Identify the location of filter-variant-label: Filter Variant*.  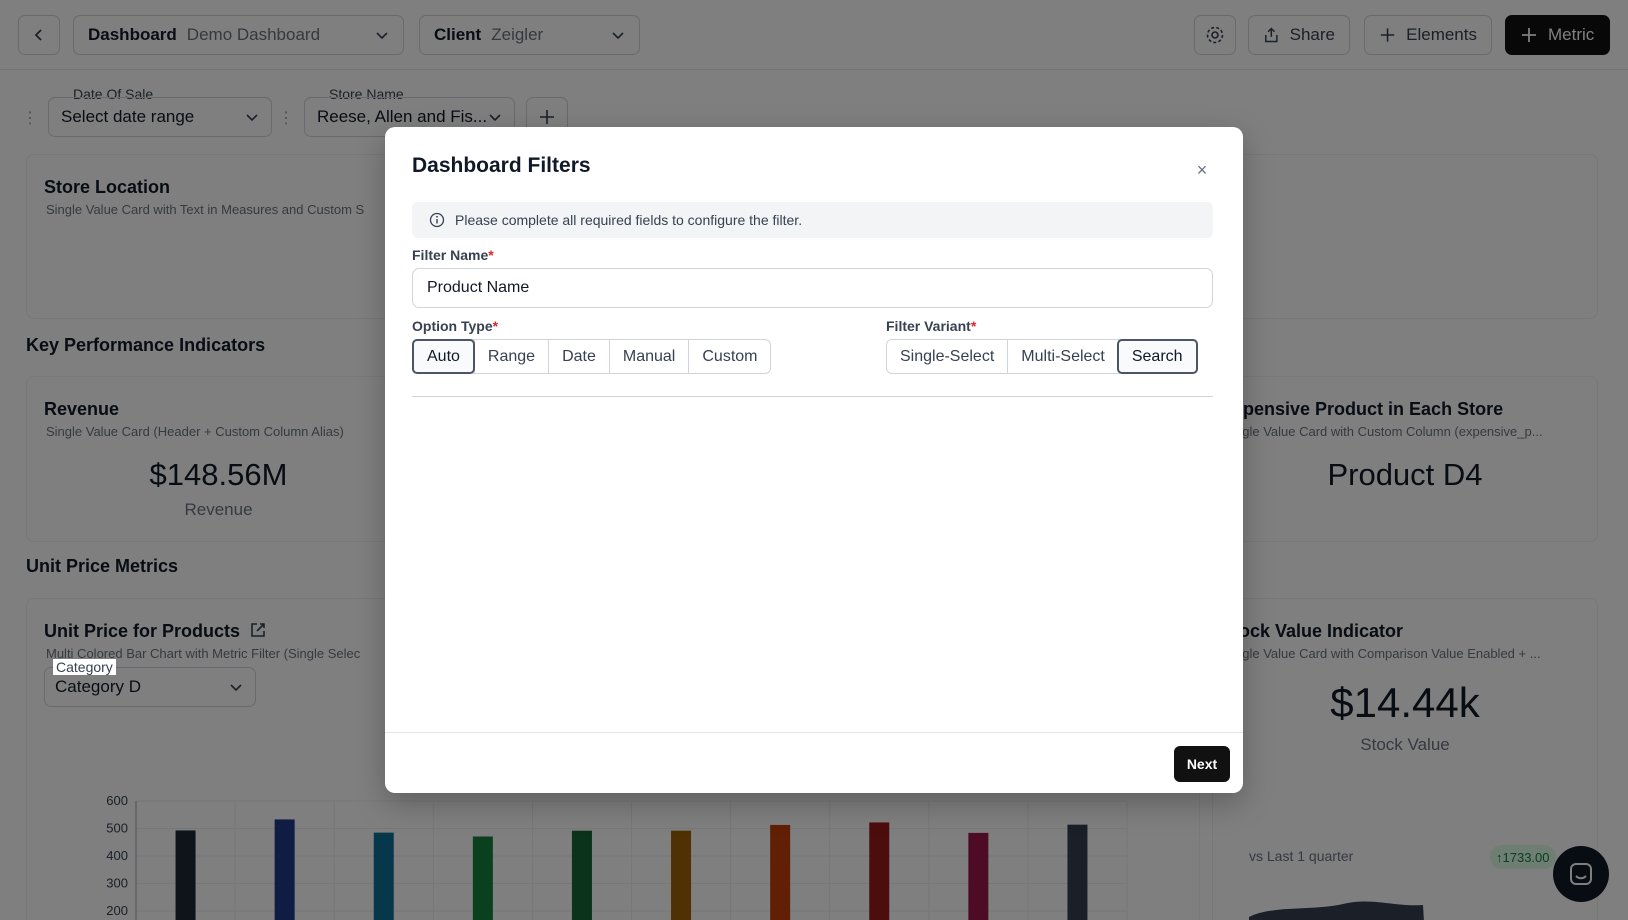
(931, 326).